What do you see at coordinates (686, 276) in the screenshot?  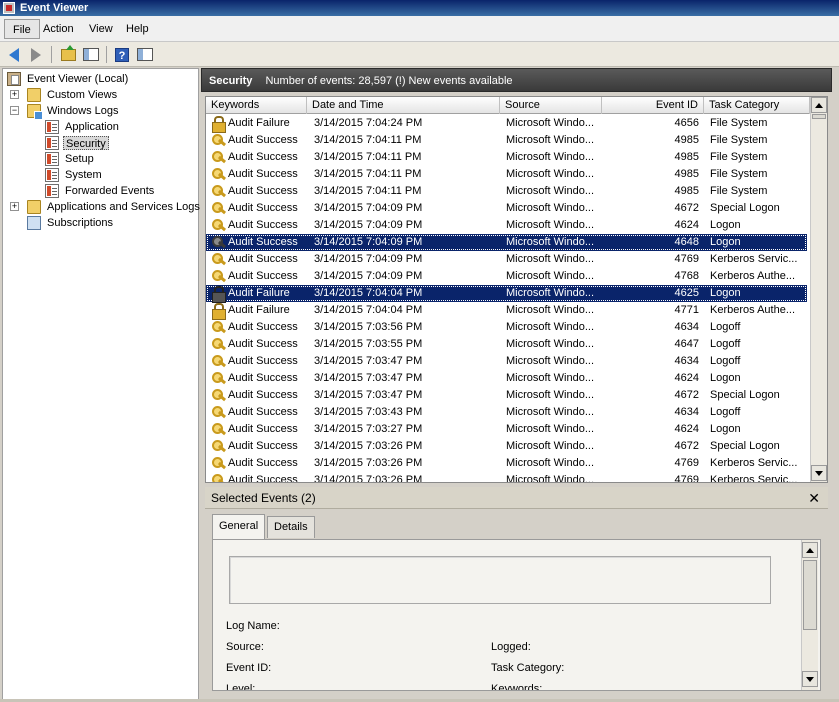 I see `row-event-id: 4768` at bounding box center [686, 276].